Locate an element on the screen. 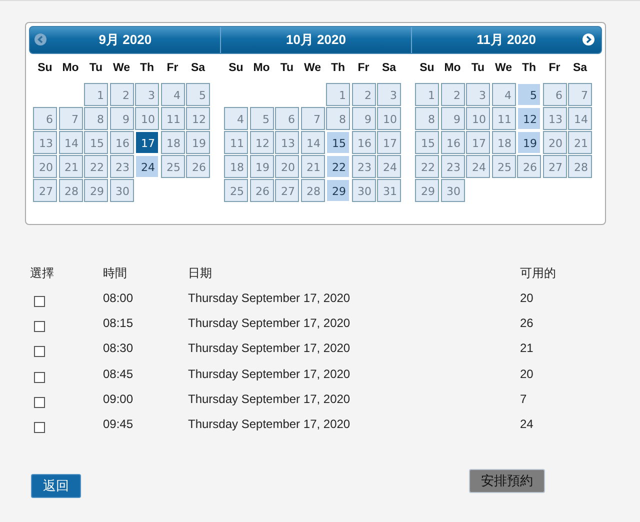  month-title: 9月 2020 is located at coordinates (125, 40).